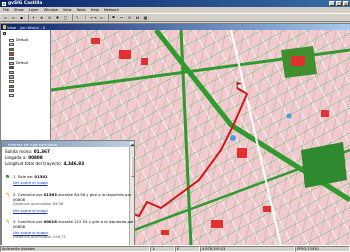  I want to click on menu-view: View, so click(67, 10).